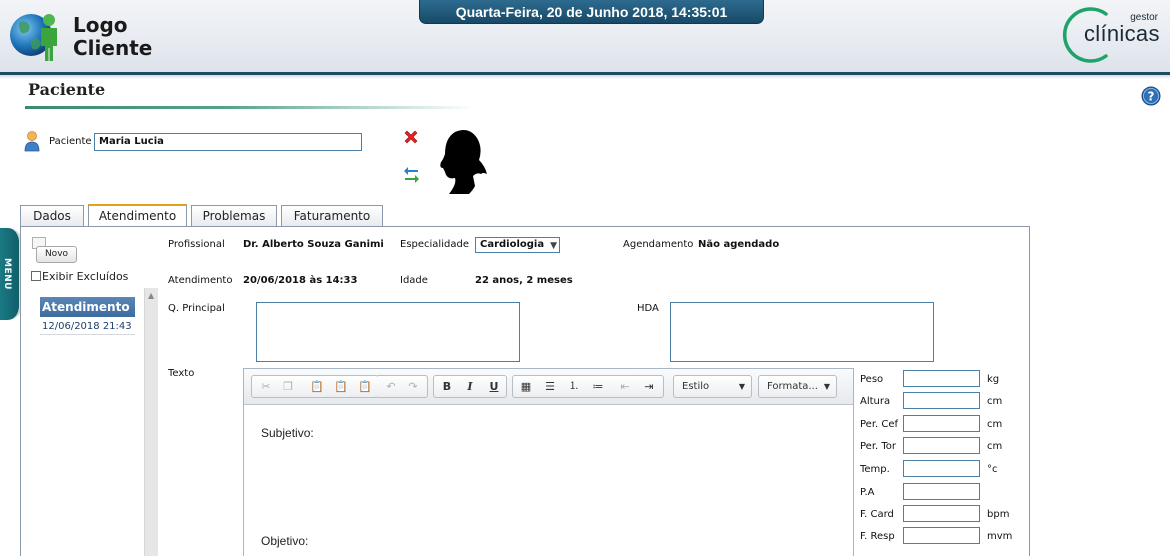 This screenshot has width=1170, height=556. Describe the element at coordinates (250, 107) in the screenshot. I see `title-underline` at that location.